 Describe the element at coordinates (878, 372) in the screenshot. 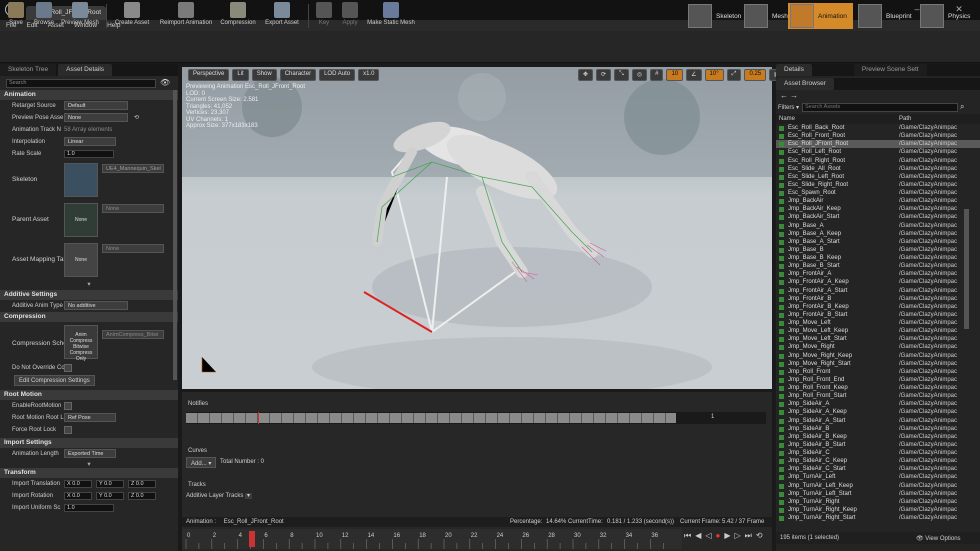

I see `asset-row: Jmp_Roll_Front/Game/ClazyAnimpac` at that location.